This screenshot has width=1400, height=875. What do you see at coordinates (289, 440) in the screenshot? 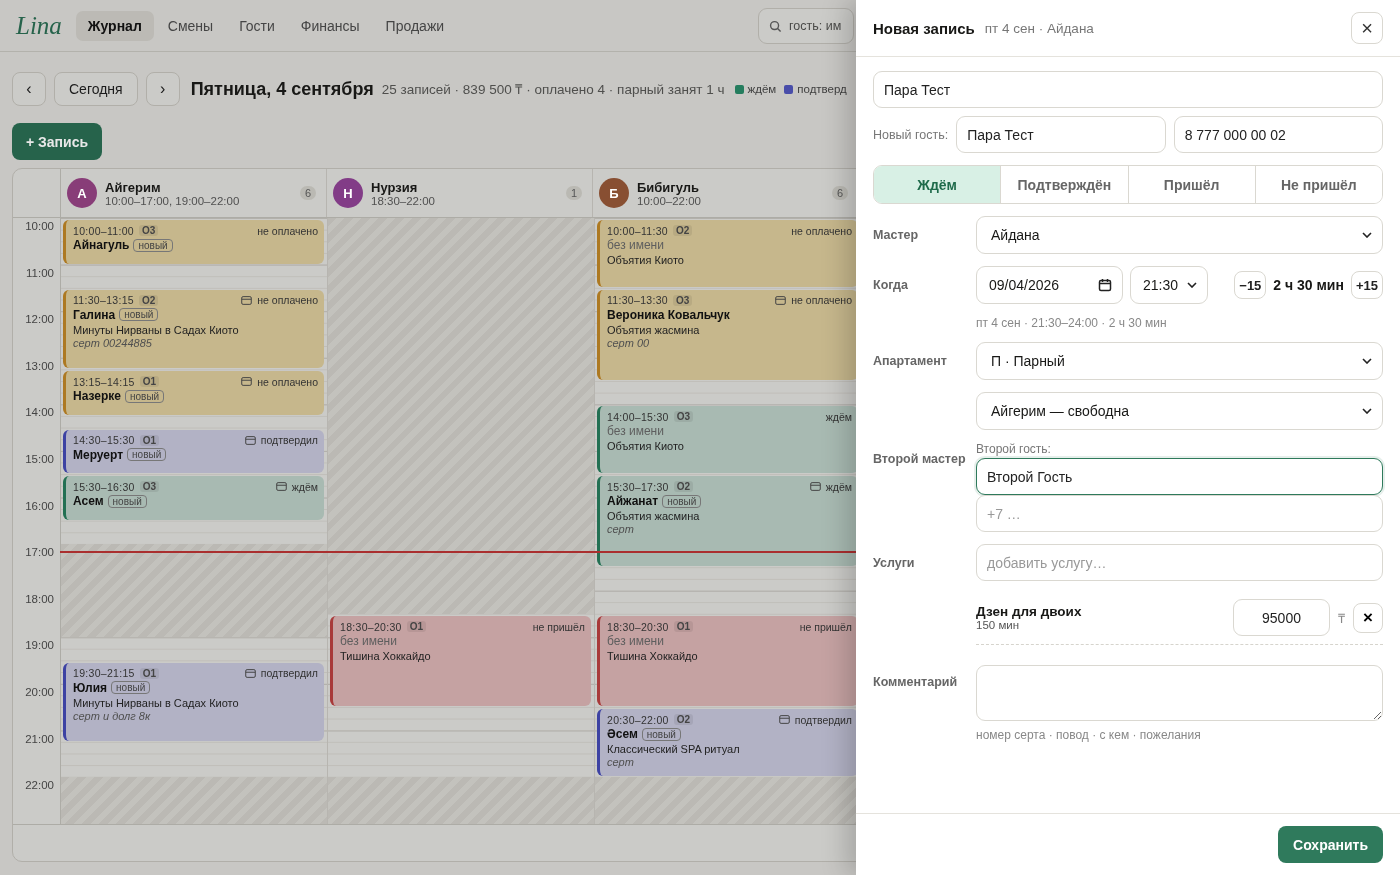
I see `booking-status: подтвердил` at bounding box center [289, 440].